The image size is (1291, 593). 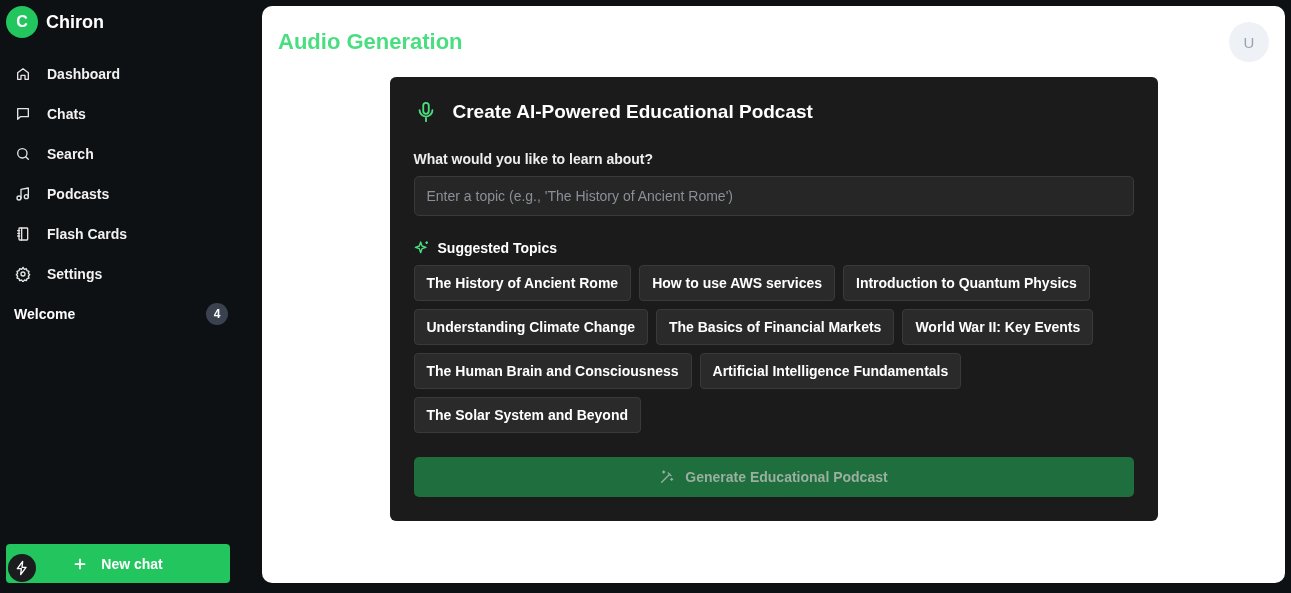 What do you see at coordinates (775, 327) in the screenshot?
I see `topic-chip: The Basics of Financial Markets` at bounding box center [775, 327].